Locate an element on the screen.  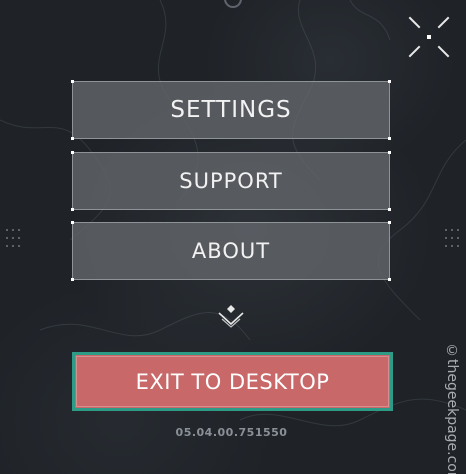
watermark-text: ©thegeekpage.com is located at coordinates (452, 408).